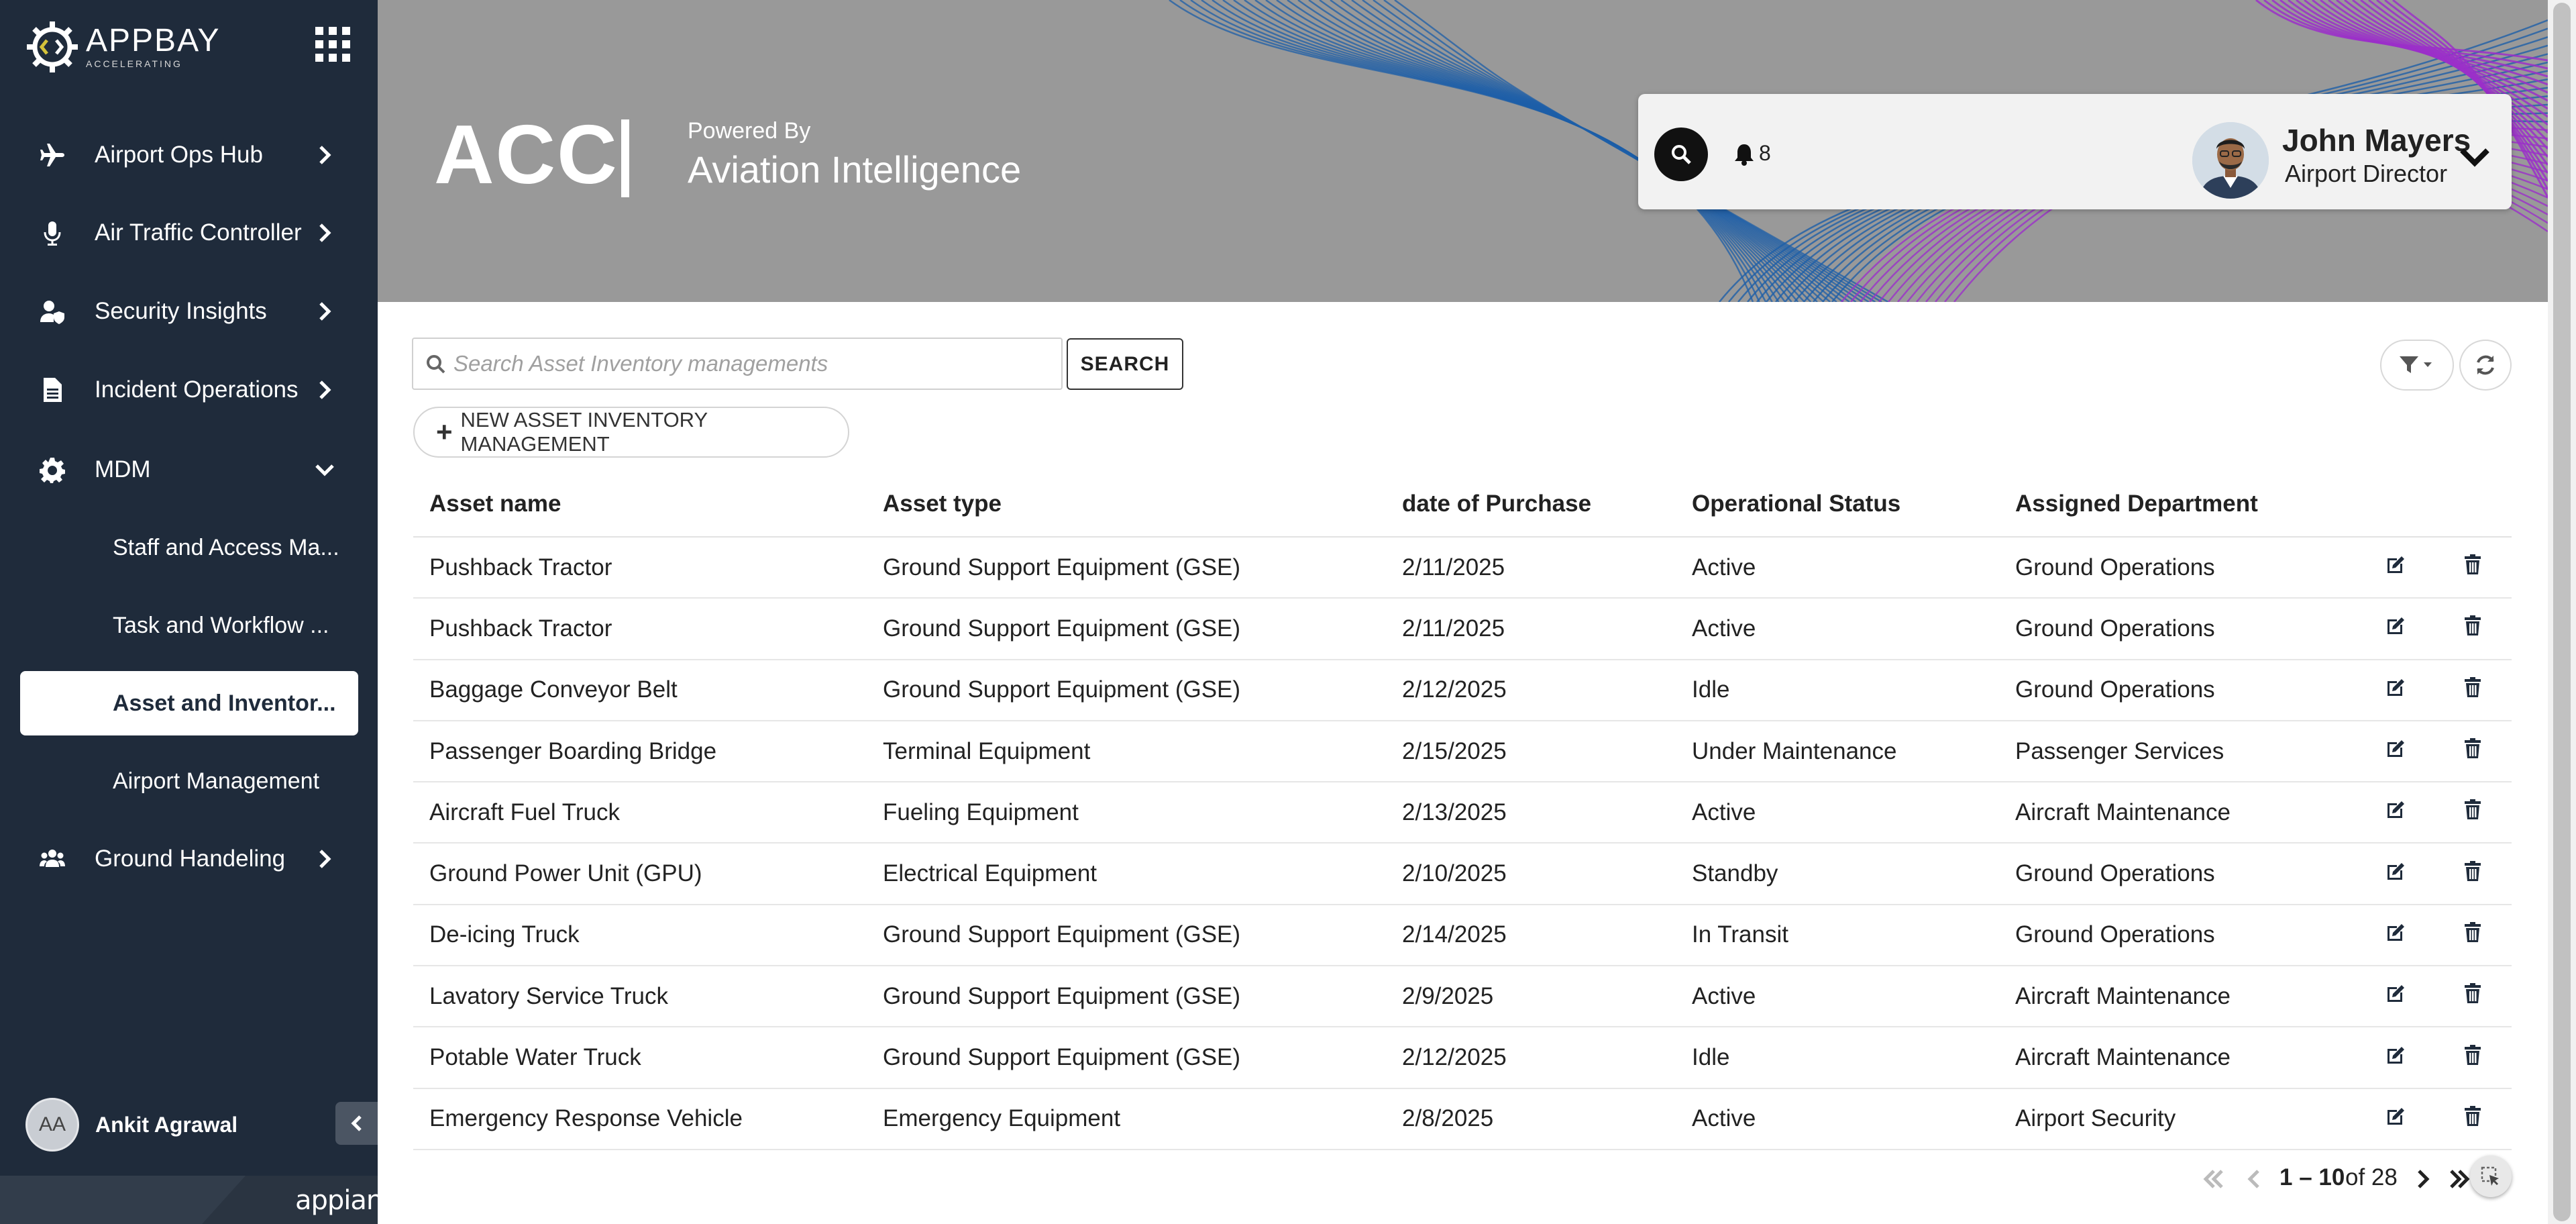  Describe the element at coordinates (2371, 1177) in the screenshot. I see `page-total: of 28` at that location.